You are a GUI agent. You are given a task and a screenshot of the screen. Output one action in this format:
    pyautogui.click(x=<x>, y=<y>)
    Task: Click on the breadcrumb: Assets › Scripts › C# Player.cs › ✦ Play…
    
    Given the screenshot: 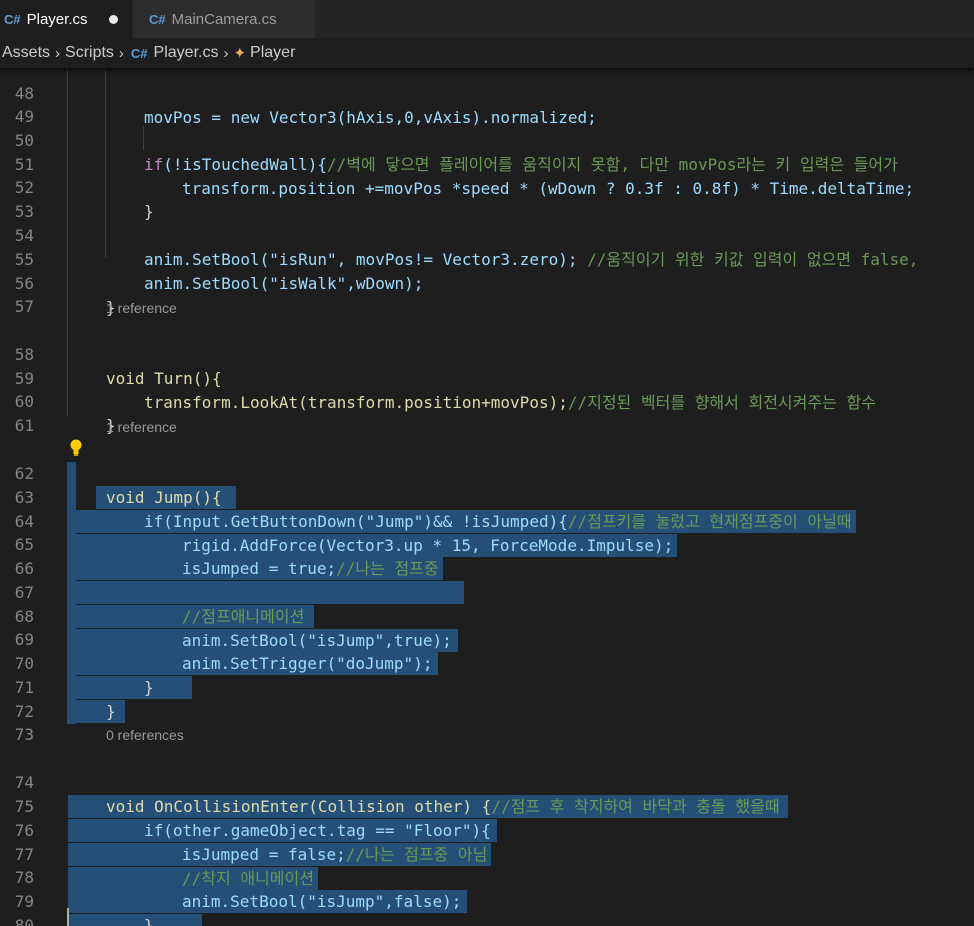 What is the action you would take?
    pyautogui.click(x=487, y=53)
    